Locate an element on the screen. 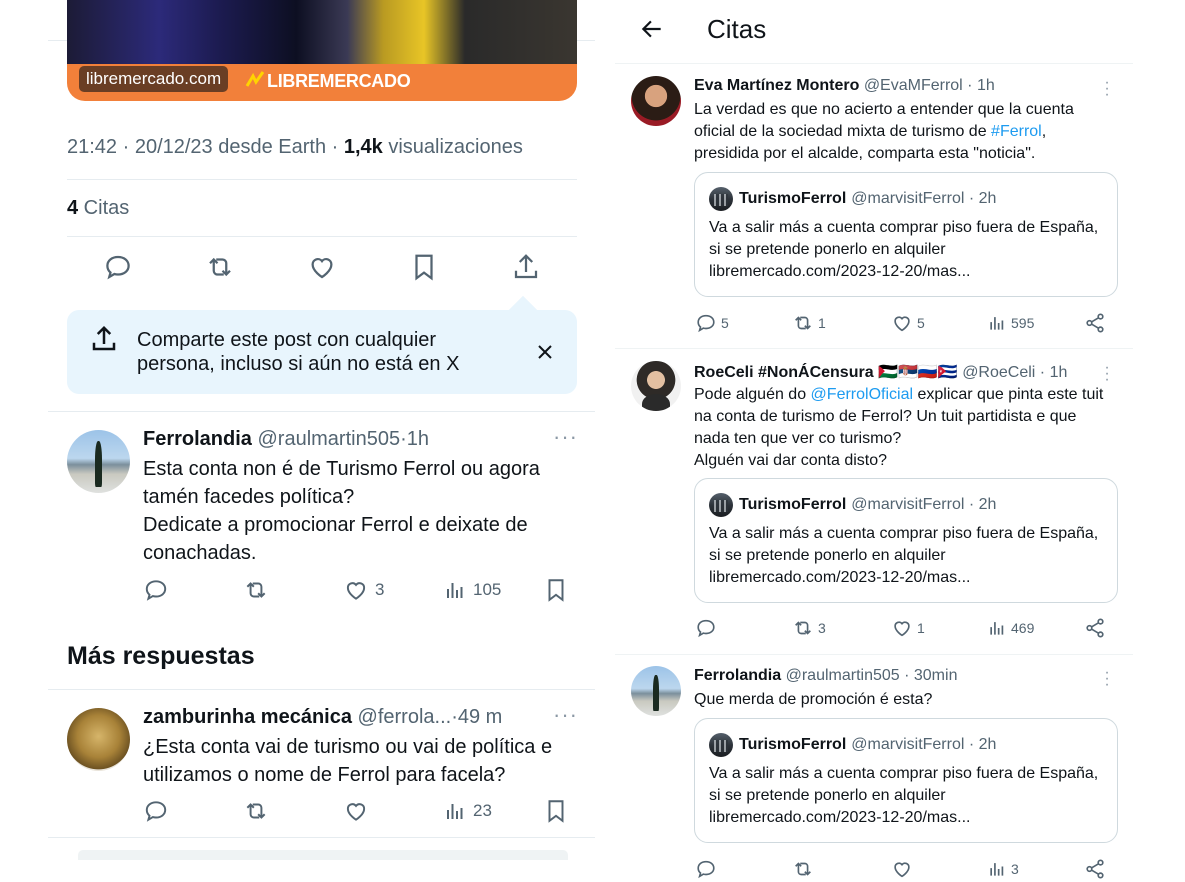 The height and width of the screenshot is (882, 1185). author-handle: @EvaMFerrol · 1h is located at coordinates (929, 85).